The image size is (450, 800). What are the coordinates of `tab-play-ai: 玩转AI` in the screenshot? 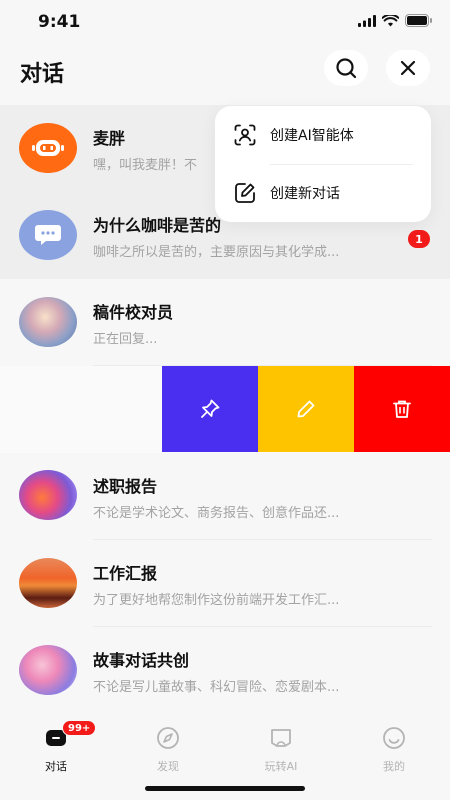 It's located at (281, 752).